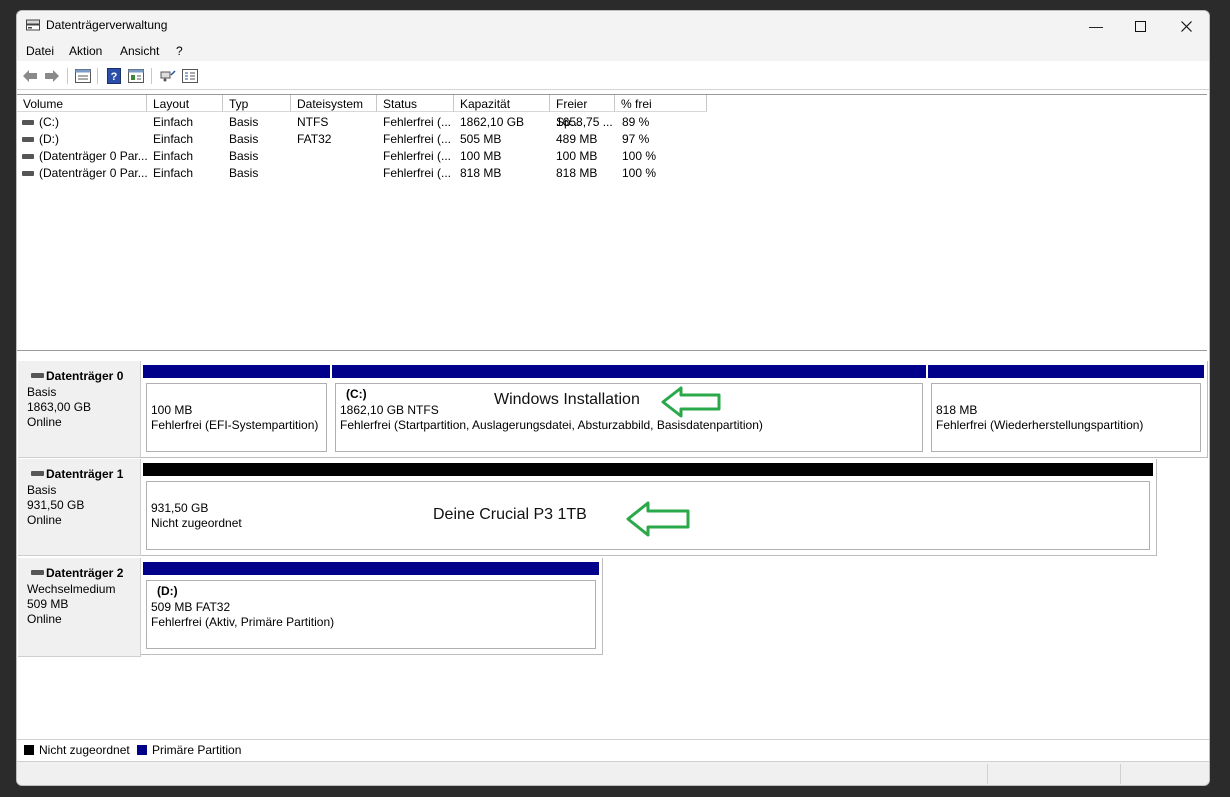 The width and height of the screenshot is (1230, 797). I want to click on properties-button, so click(136, 76).